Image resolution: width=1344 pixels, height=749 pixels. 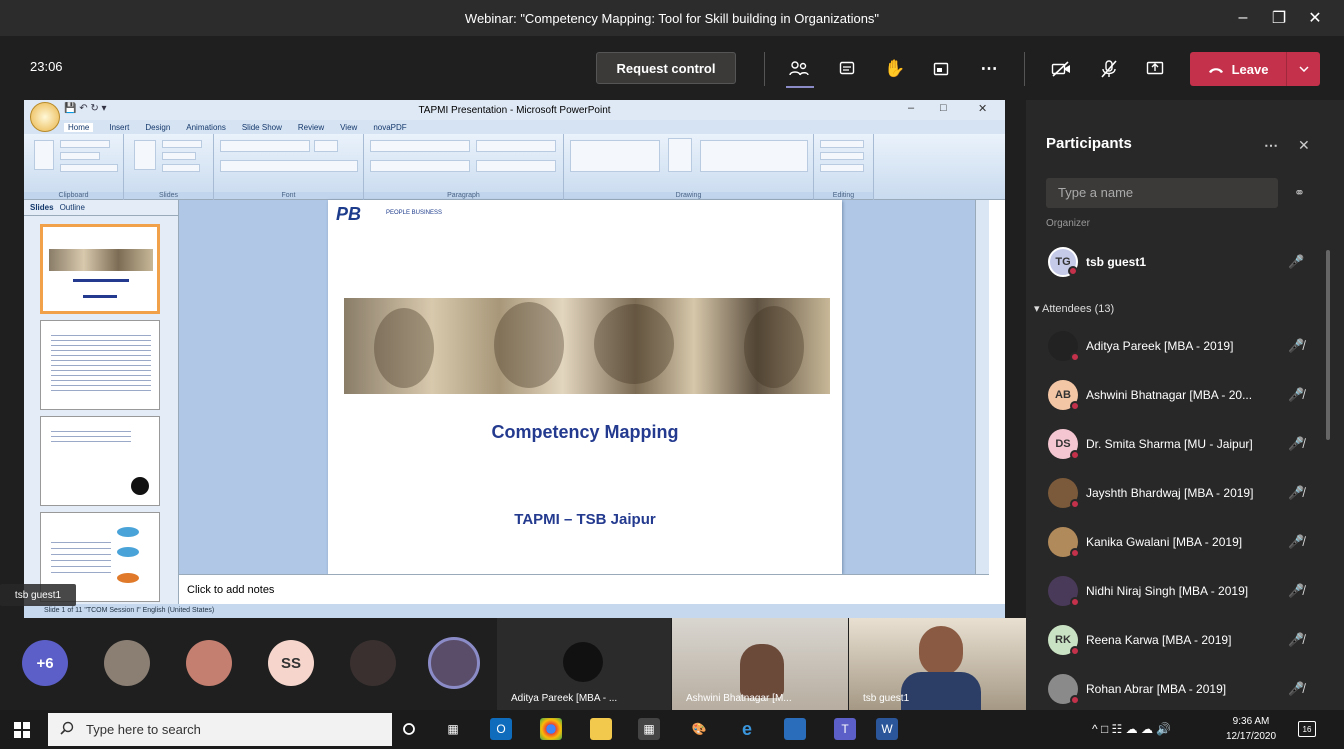 What do you see at coordinates (261, 127) in the screenshot?
I see `ribbon-tab: Slide Show` at bounding box center [261, 127].